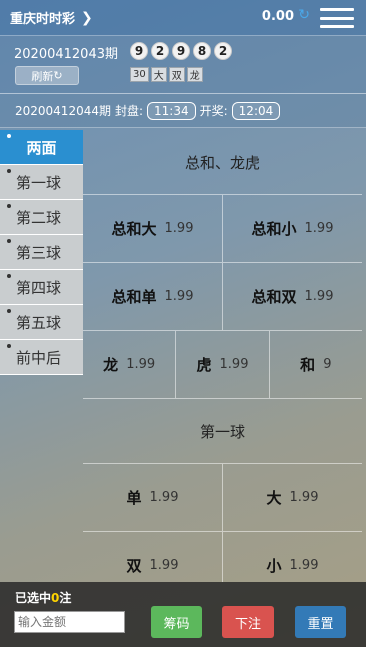  I want to click on sidebar-item-front-mid-back: 前中后, so click(41, 357).